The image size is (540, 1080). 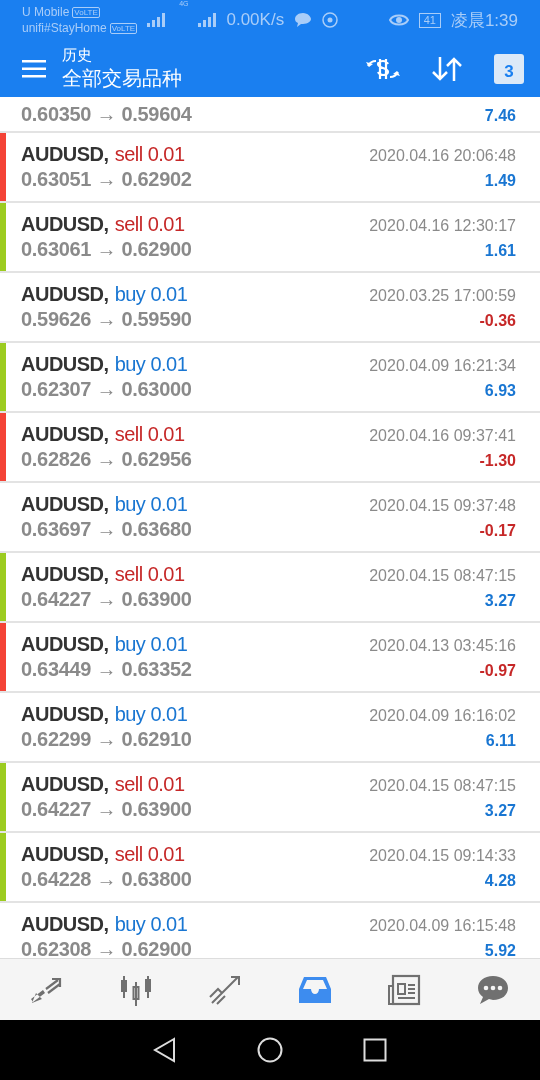 I want to click on carrier-name: unifi#StayHome, so click(x=64, y=28).